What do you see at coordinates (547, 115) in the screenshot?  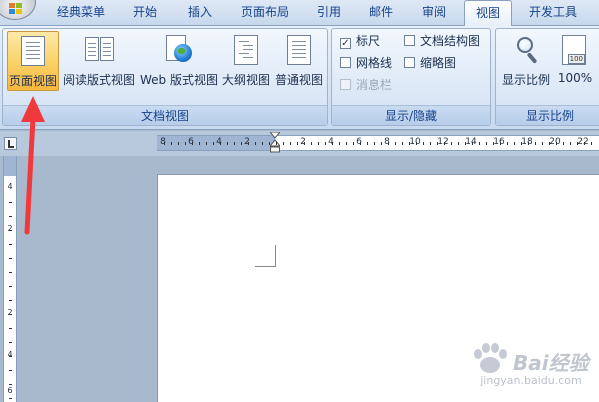 I see `zoom-group-label: 显示比例` at bounding box center [547, 115].